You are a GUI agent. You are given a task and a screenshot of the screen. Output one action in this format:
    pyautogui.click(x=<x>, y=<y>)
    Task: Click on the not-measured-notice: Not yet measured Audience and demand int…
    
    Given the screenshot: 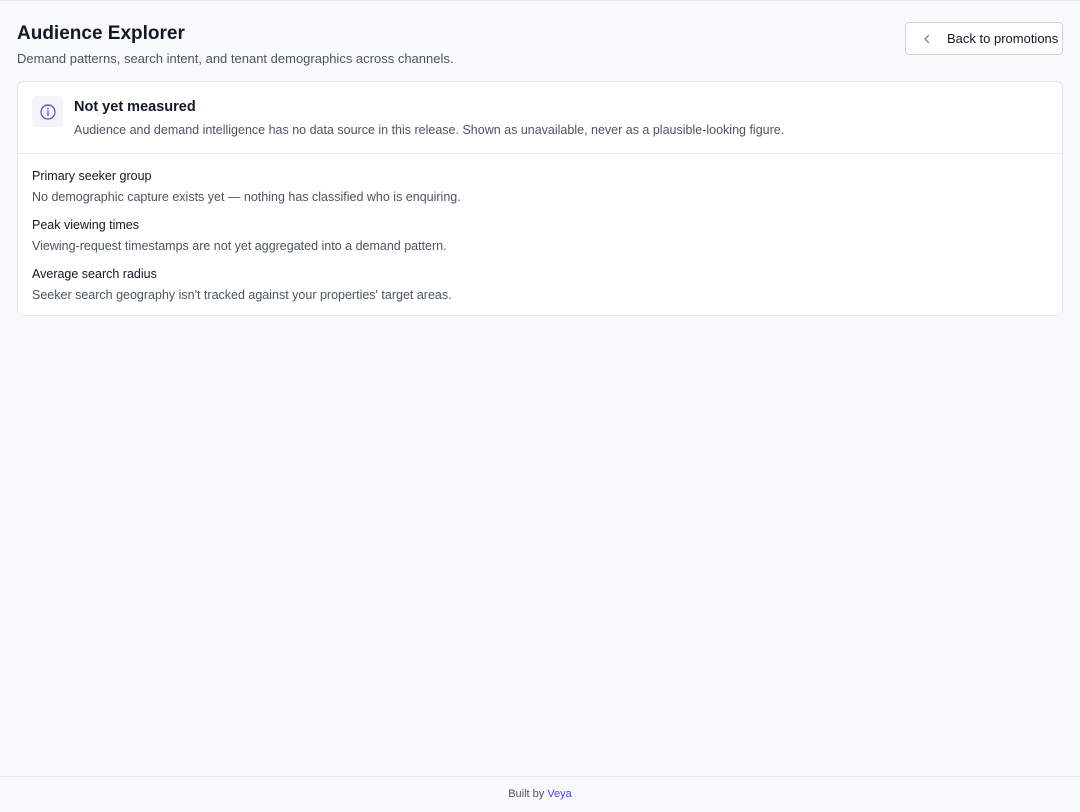 What is the action you would take?
    pyautogui.click(x=540, y=118)
    